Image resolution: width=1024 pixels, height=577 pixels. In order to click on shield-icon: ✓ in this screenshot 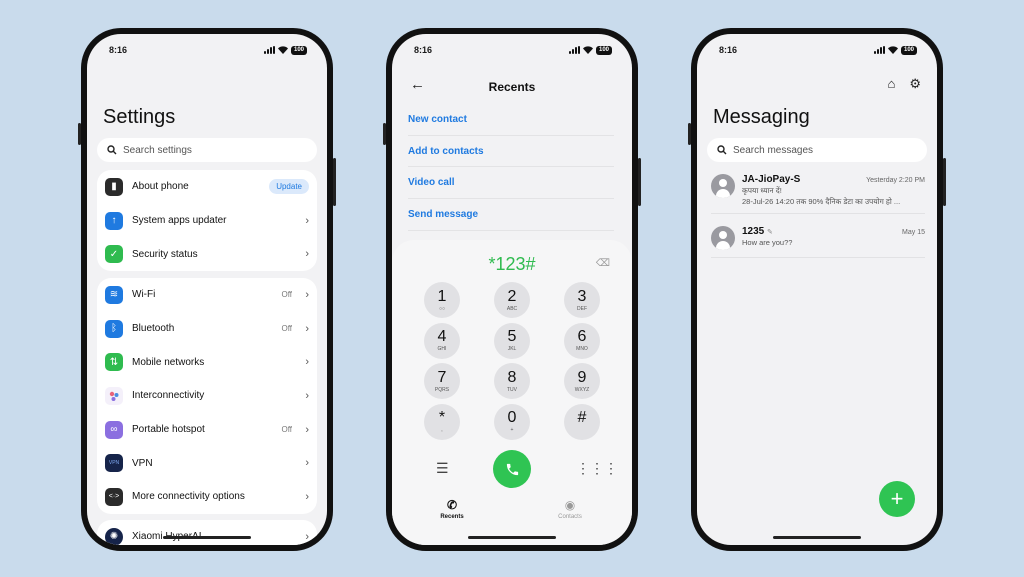, I will do `click(114, 254)`.